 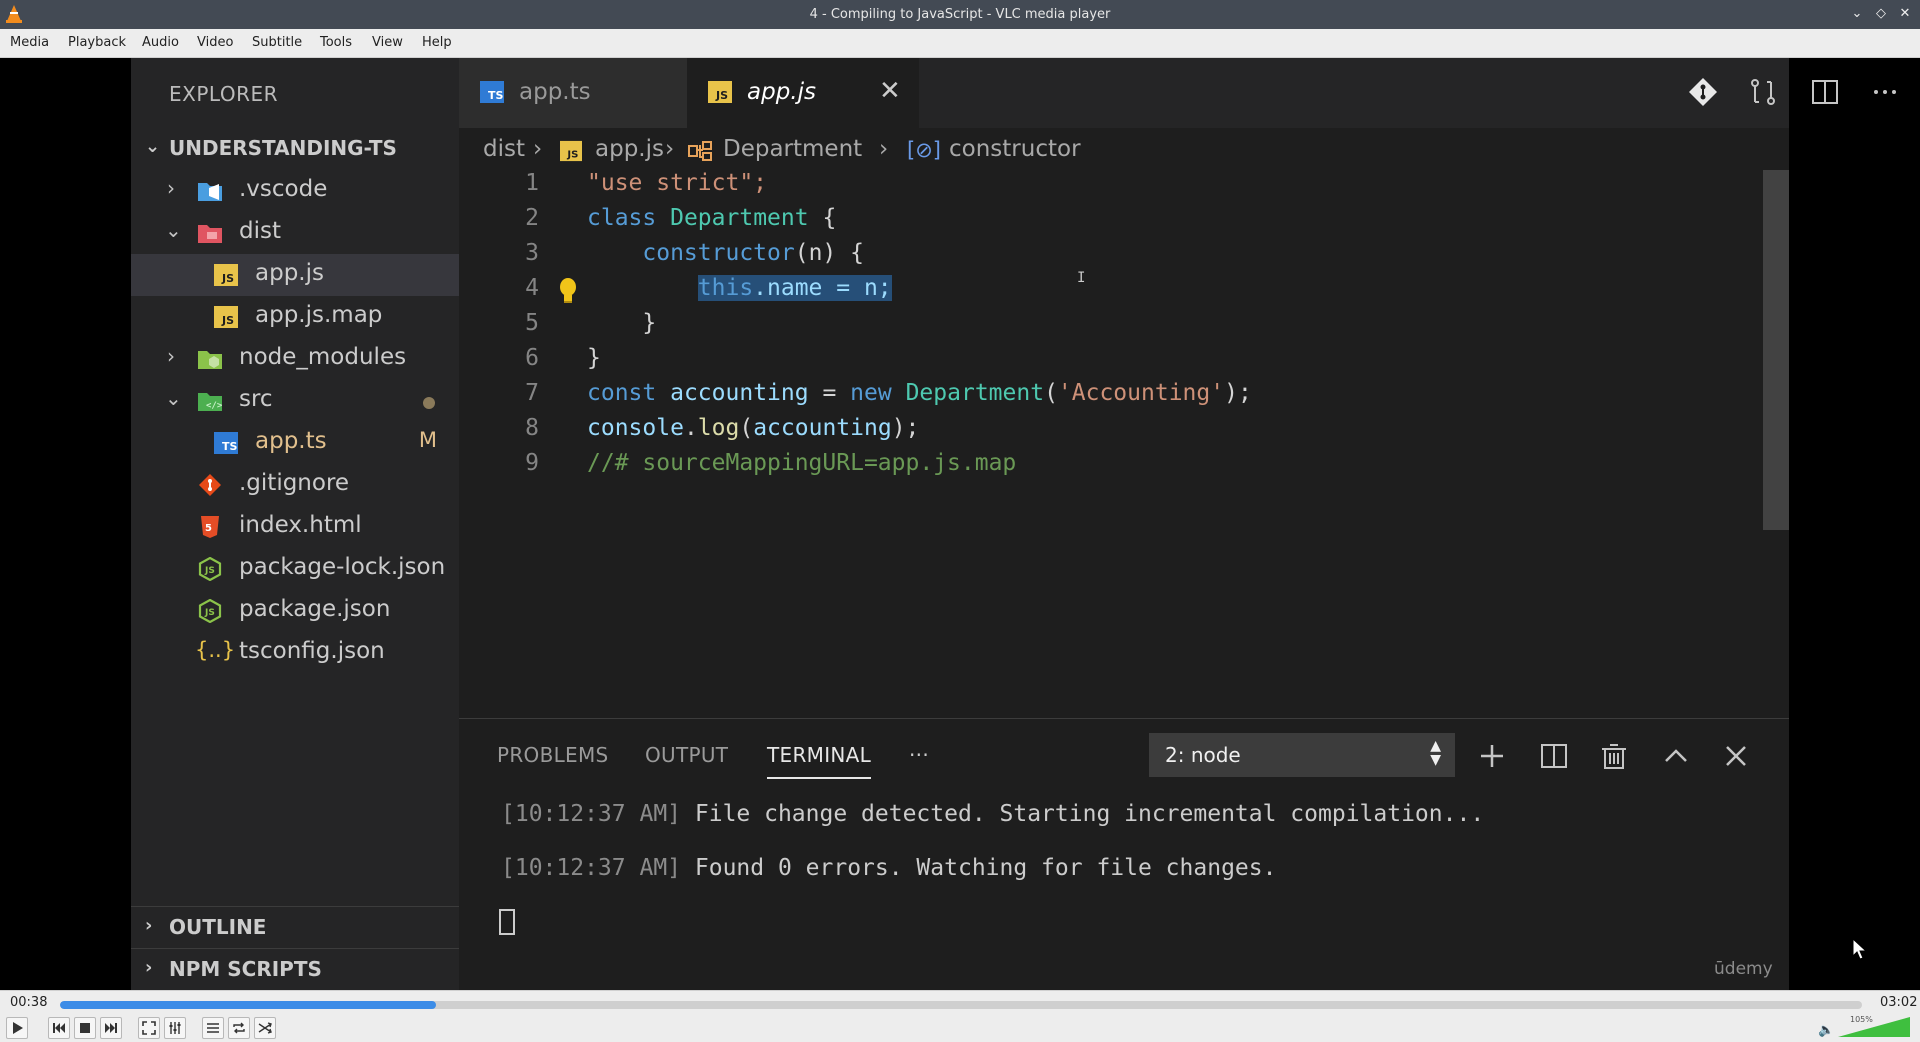 What do you see at coordinates (1881, 14) in the screenshot?
I see `maximize-icon: ◇` at bounding box center [1881, 14].